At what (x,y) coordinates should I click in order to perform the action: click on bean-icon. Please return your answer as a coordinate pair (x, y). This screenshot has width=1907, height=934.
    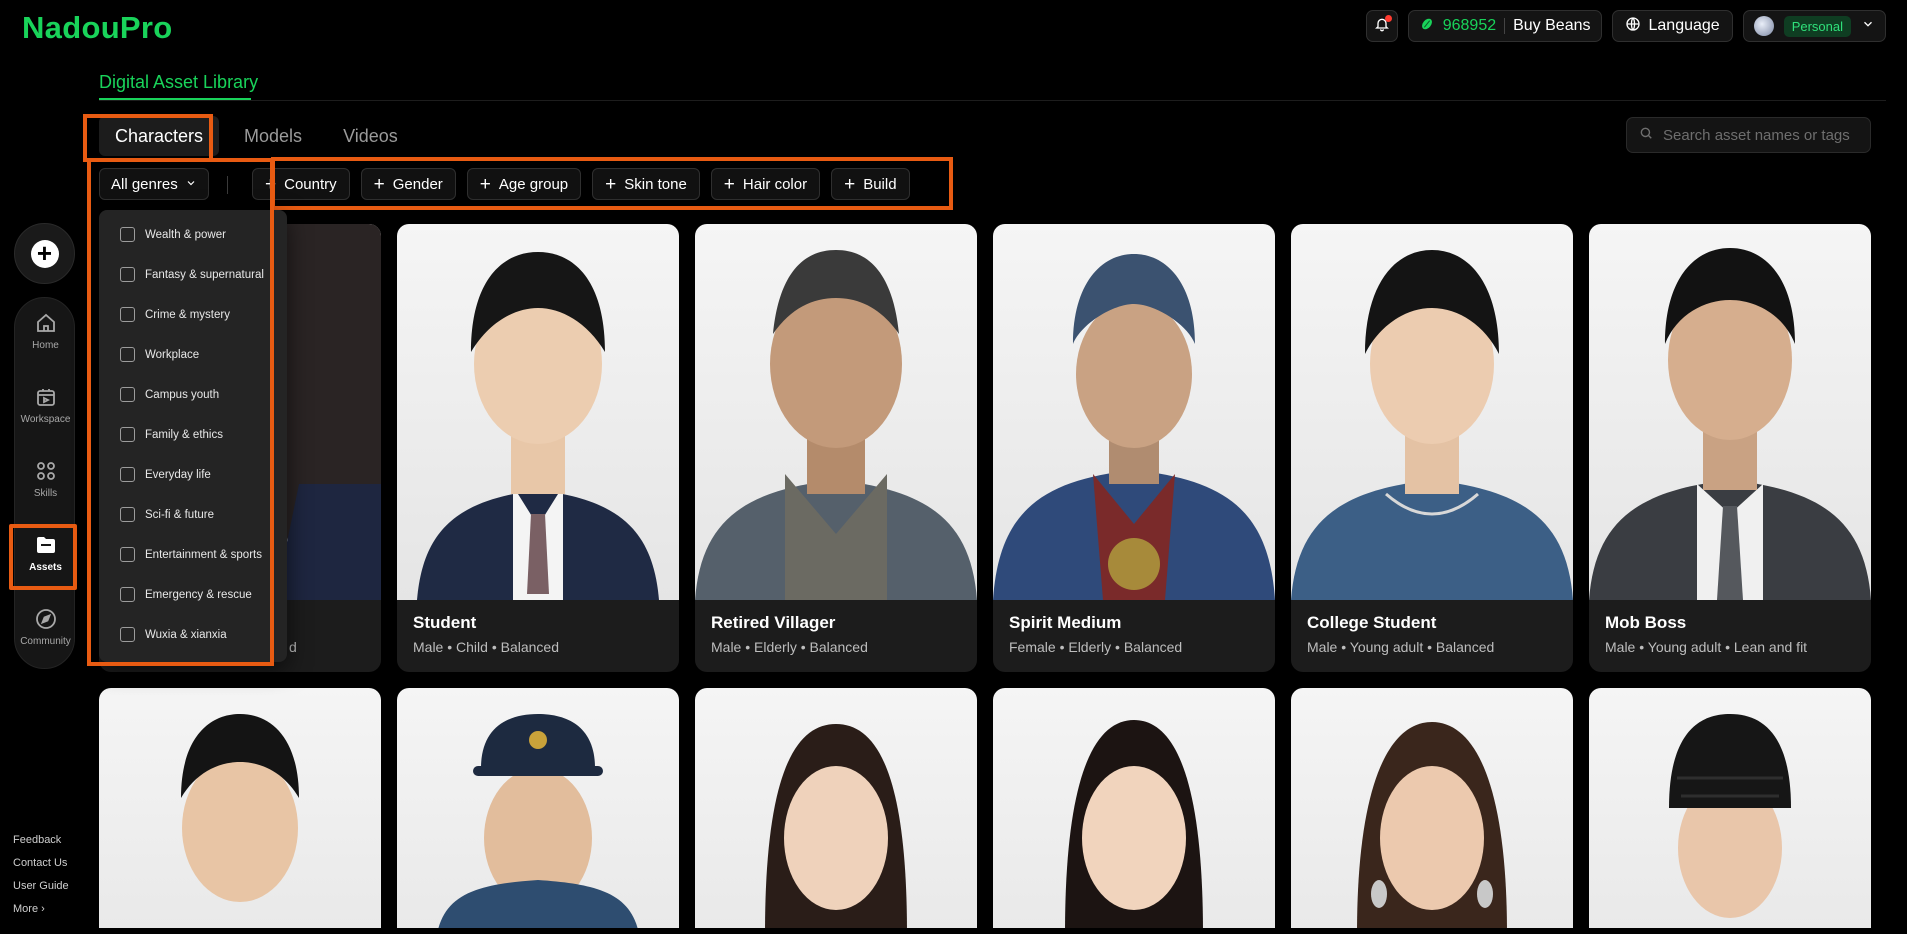
    Looking at the image, I should click on (1427, 26).